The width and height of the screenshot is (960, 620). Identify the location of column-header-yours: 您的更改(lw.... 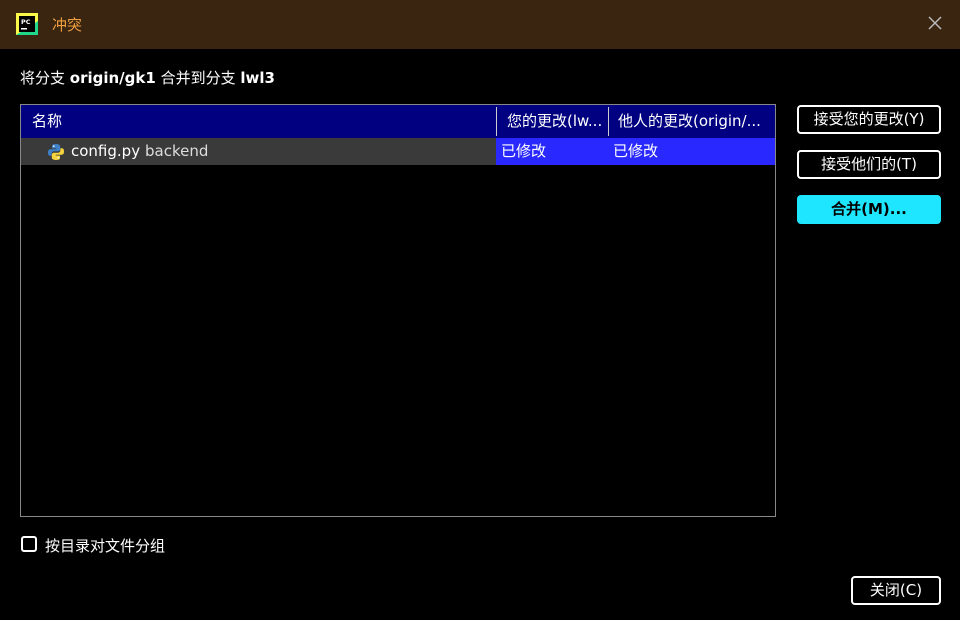
(557, 121).